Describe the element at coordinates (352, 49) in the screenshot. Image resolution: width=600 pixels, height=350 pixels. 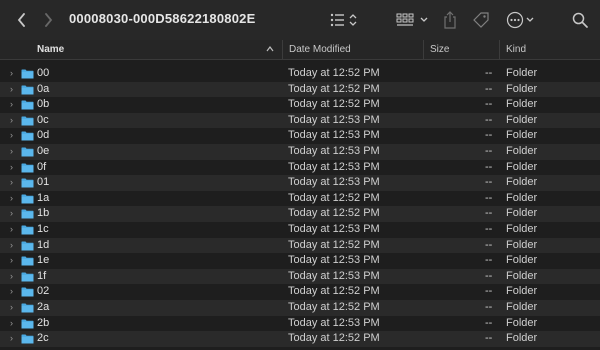
I see `column-header-date-modified: Date Modified` at that location.